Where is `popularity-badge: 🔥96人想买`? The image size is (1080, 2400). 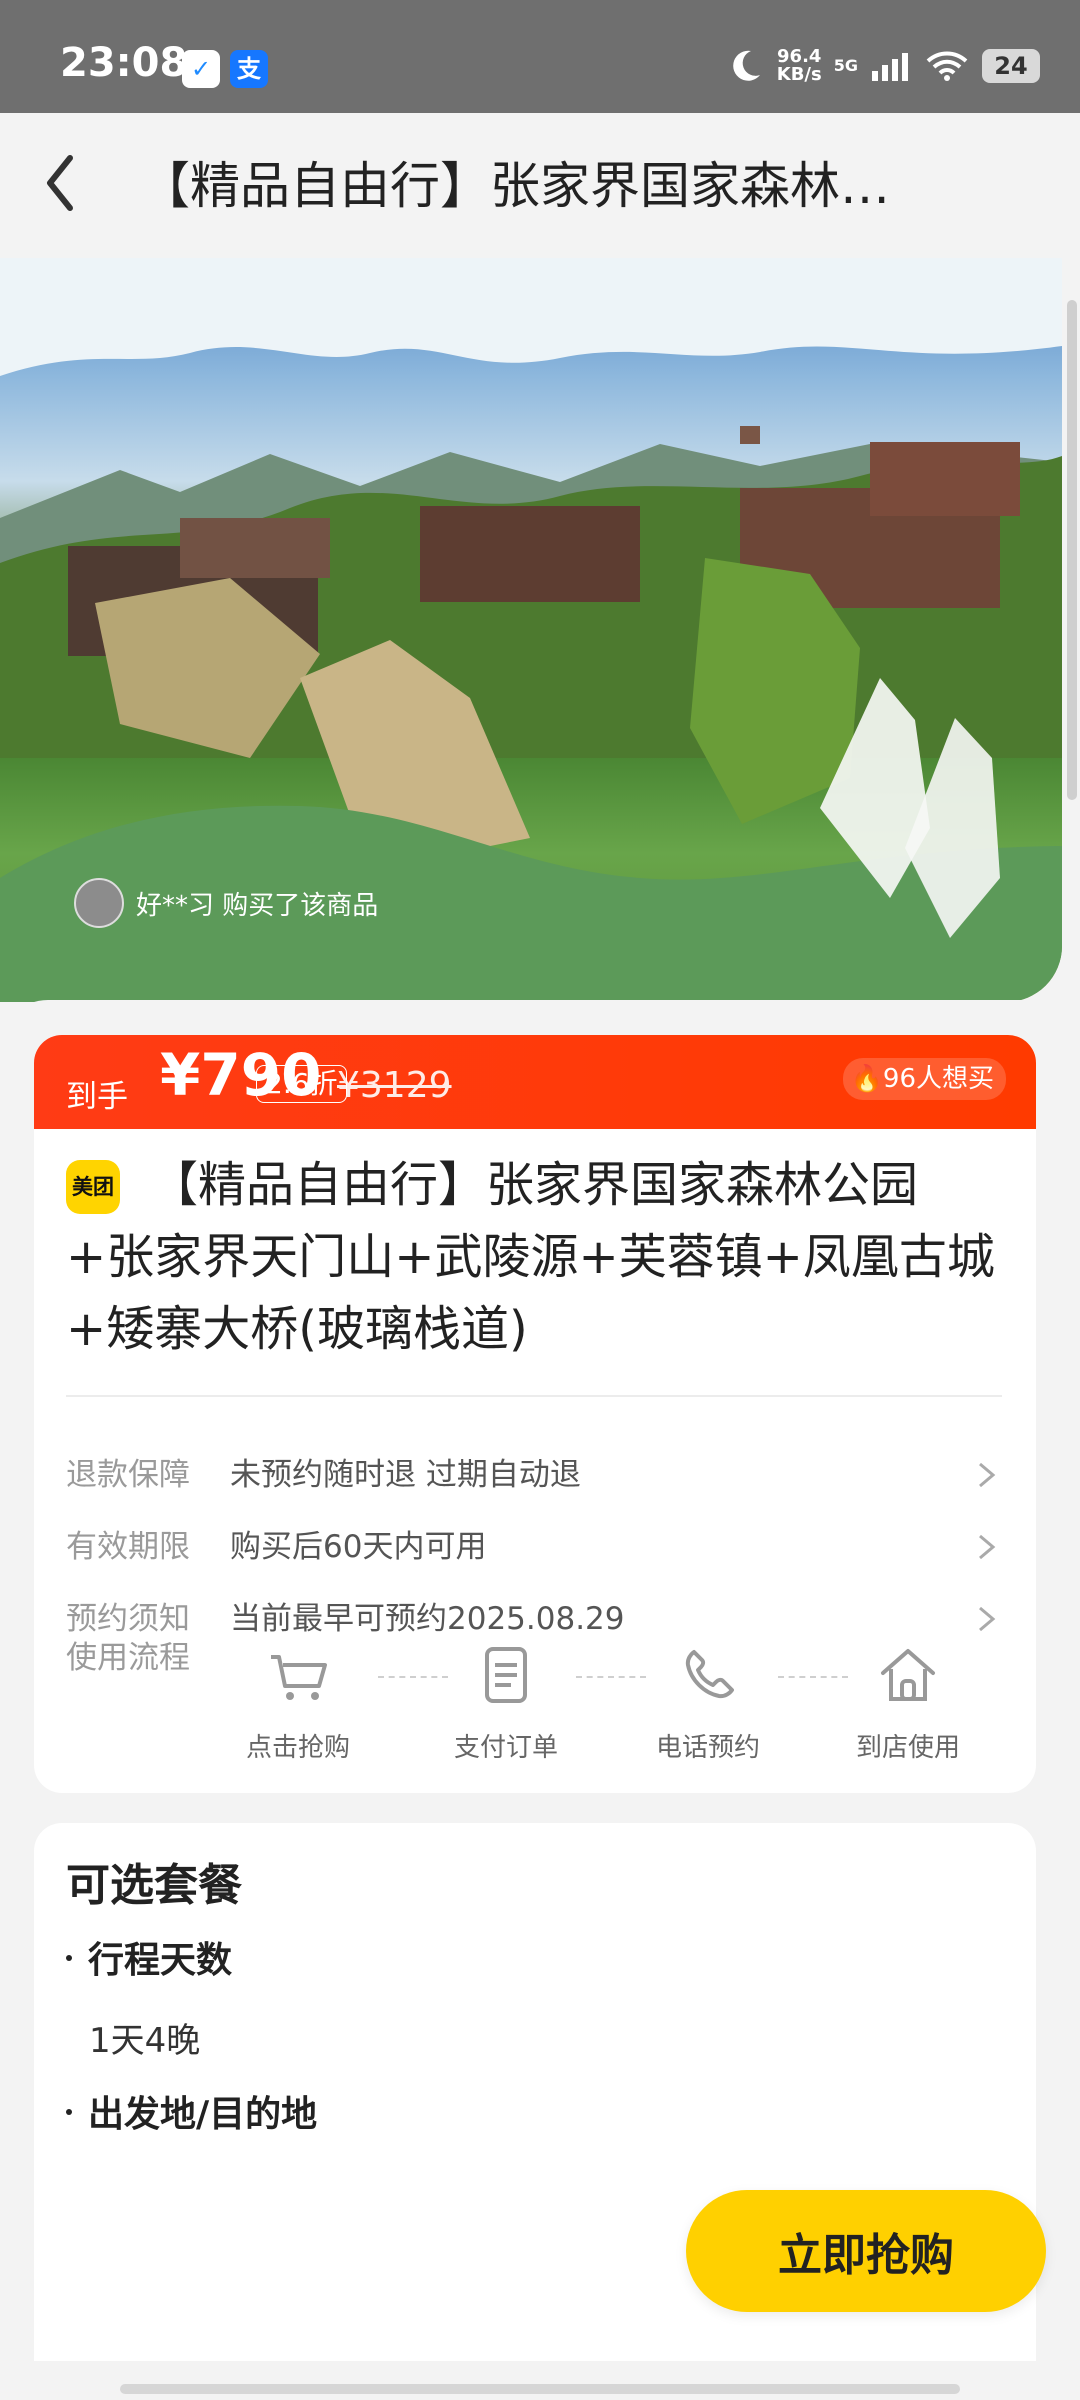 popularity-badge: 🔥96人想买 is located at coordinates (924, 1079).